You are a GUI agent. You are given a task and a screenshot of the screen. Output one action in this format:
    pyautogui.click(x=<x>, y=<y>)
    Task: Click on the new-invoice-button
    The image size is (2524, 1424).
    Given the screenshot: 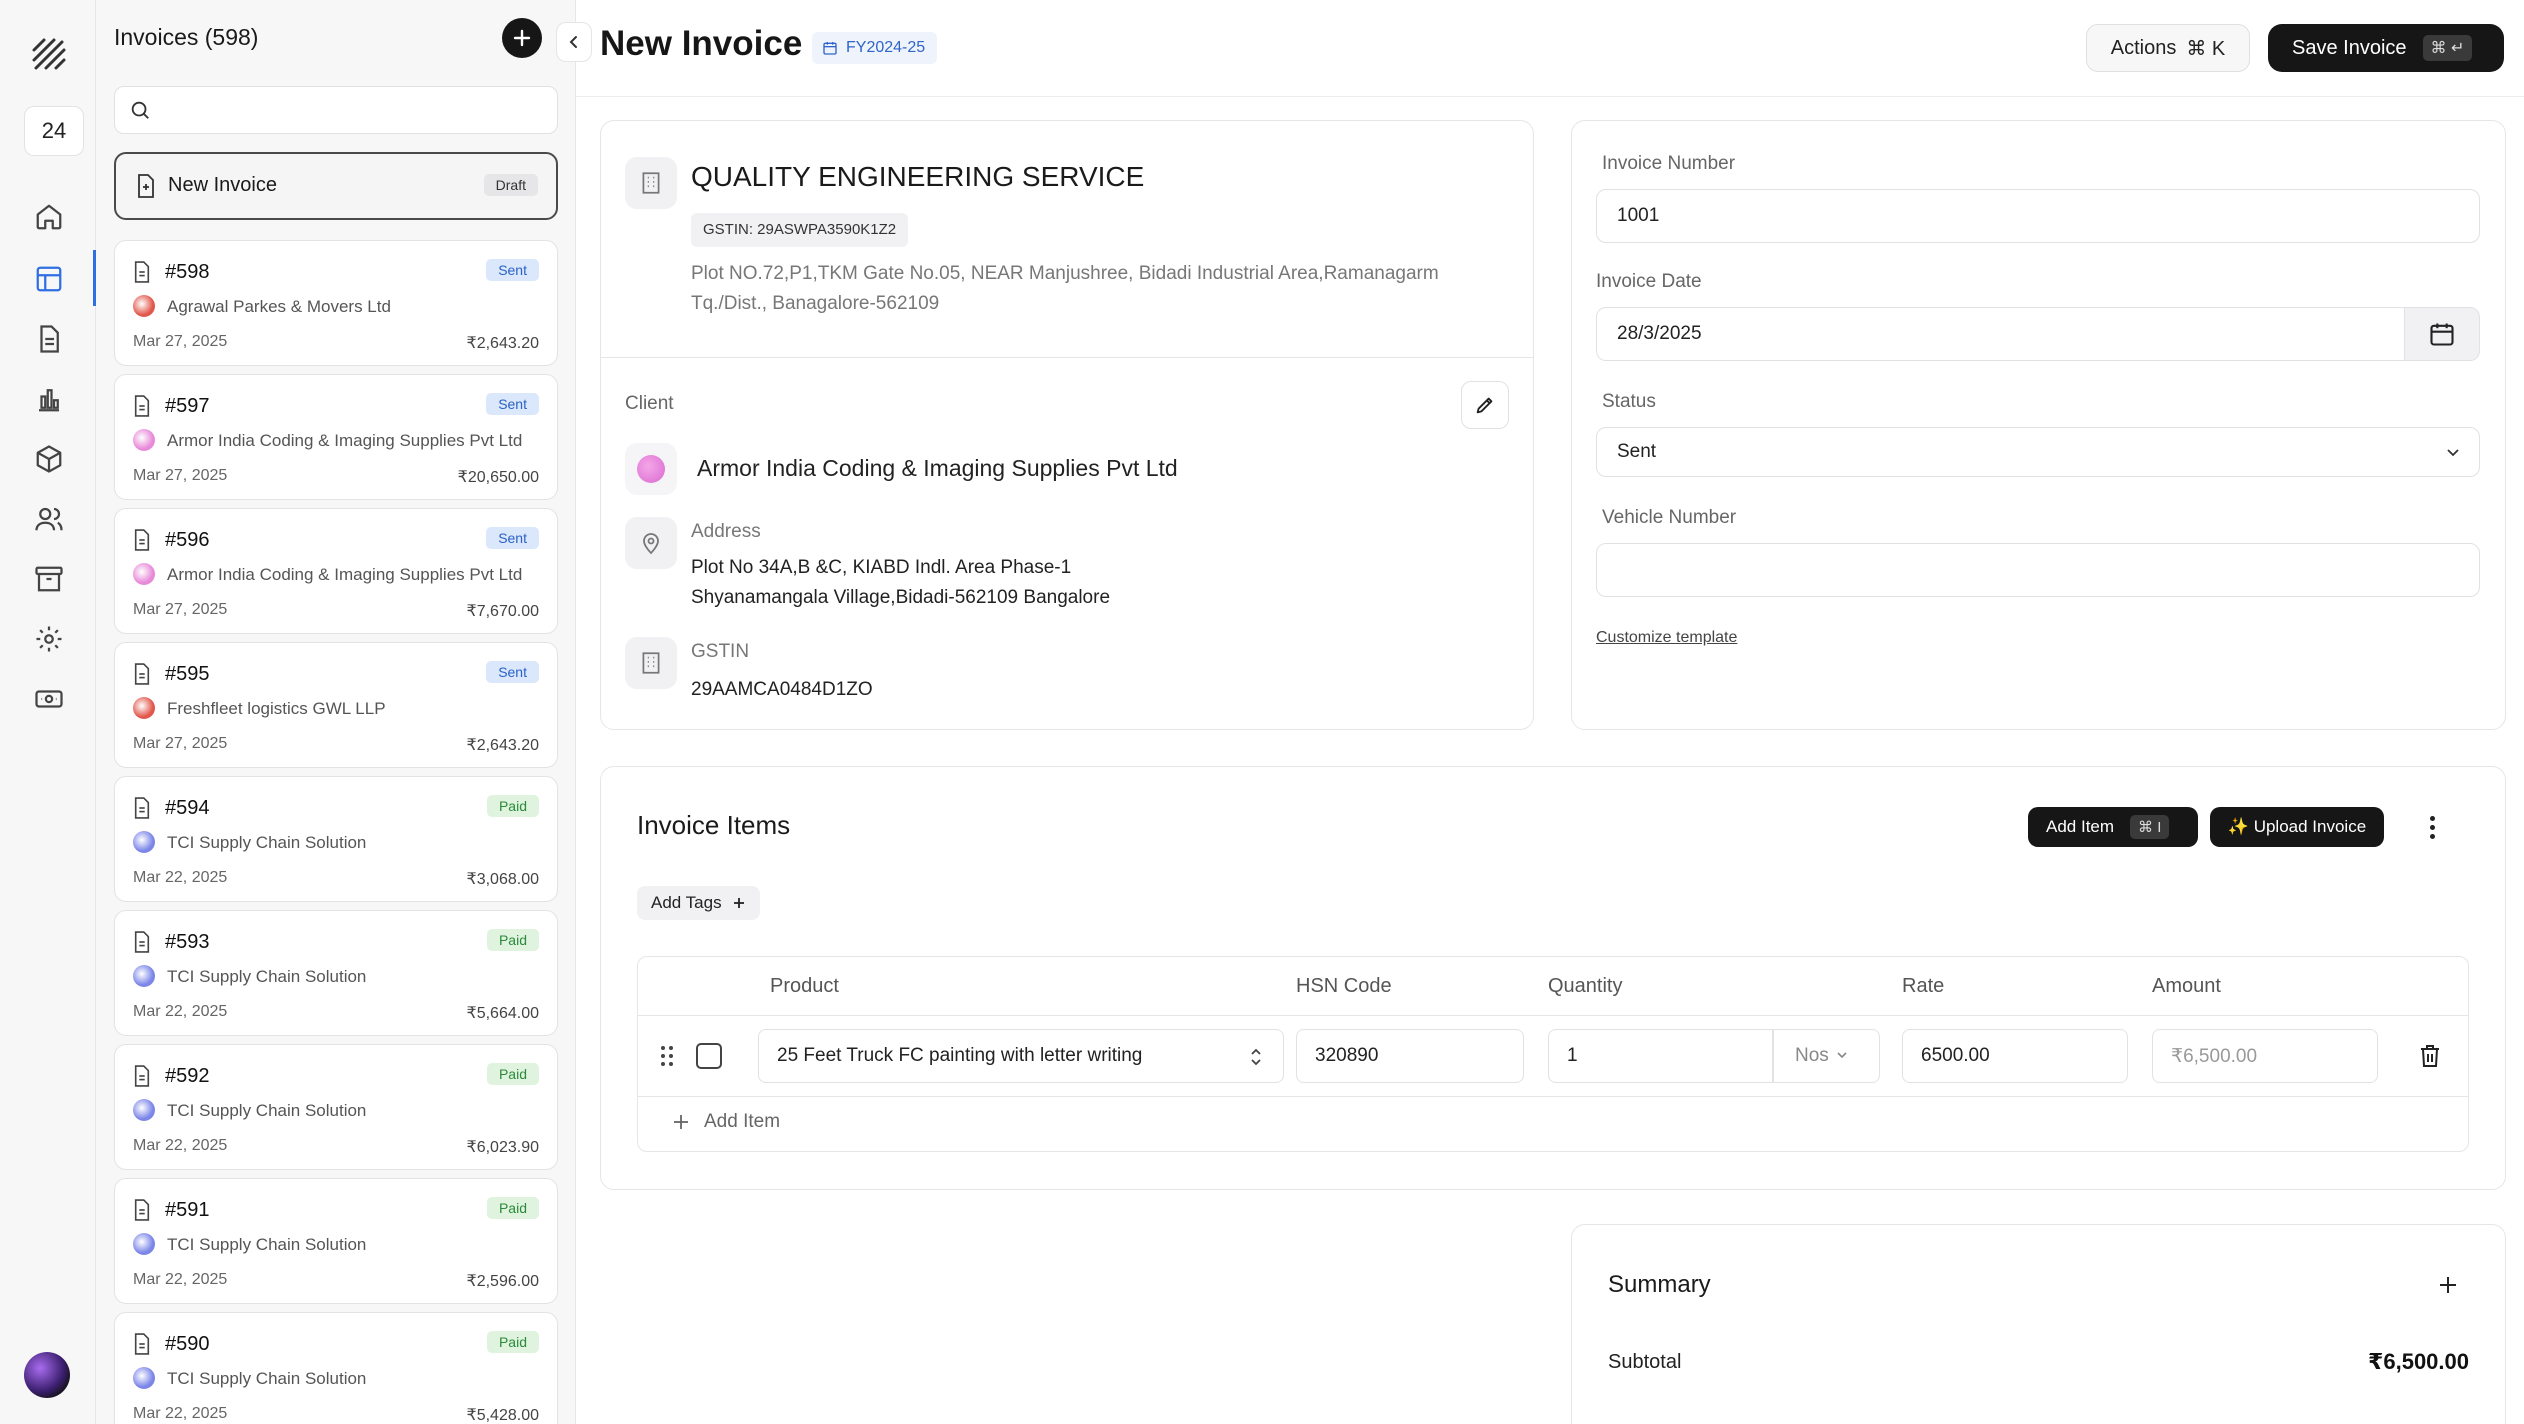 What is the action you would take?
    pyautogui.click(x=522, y=38)
    